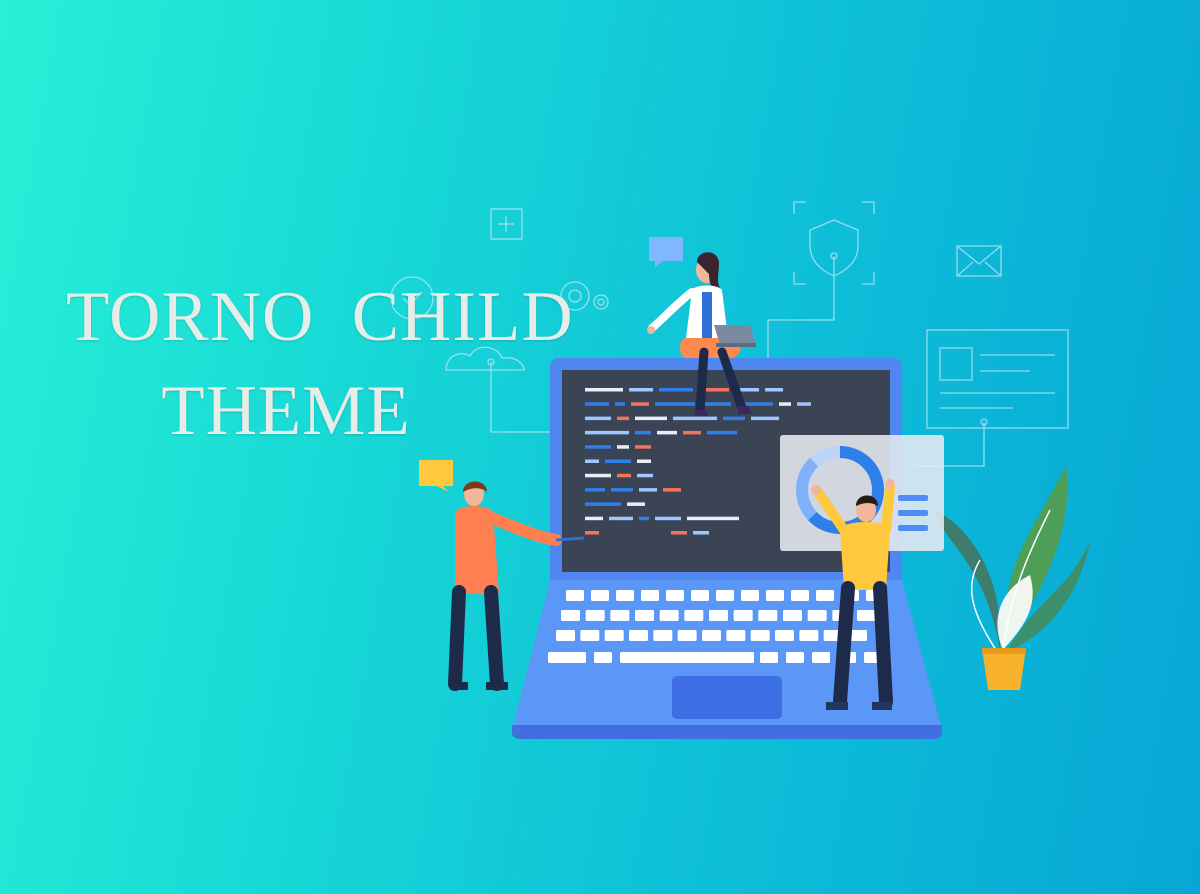 The image size is (1200, 894). What do you see at coordinates (727, 697) in the screenshot?
I see `trackpad` at bounding box center [727, 697].